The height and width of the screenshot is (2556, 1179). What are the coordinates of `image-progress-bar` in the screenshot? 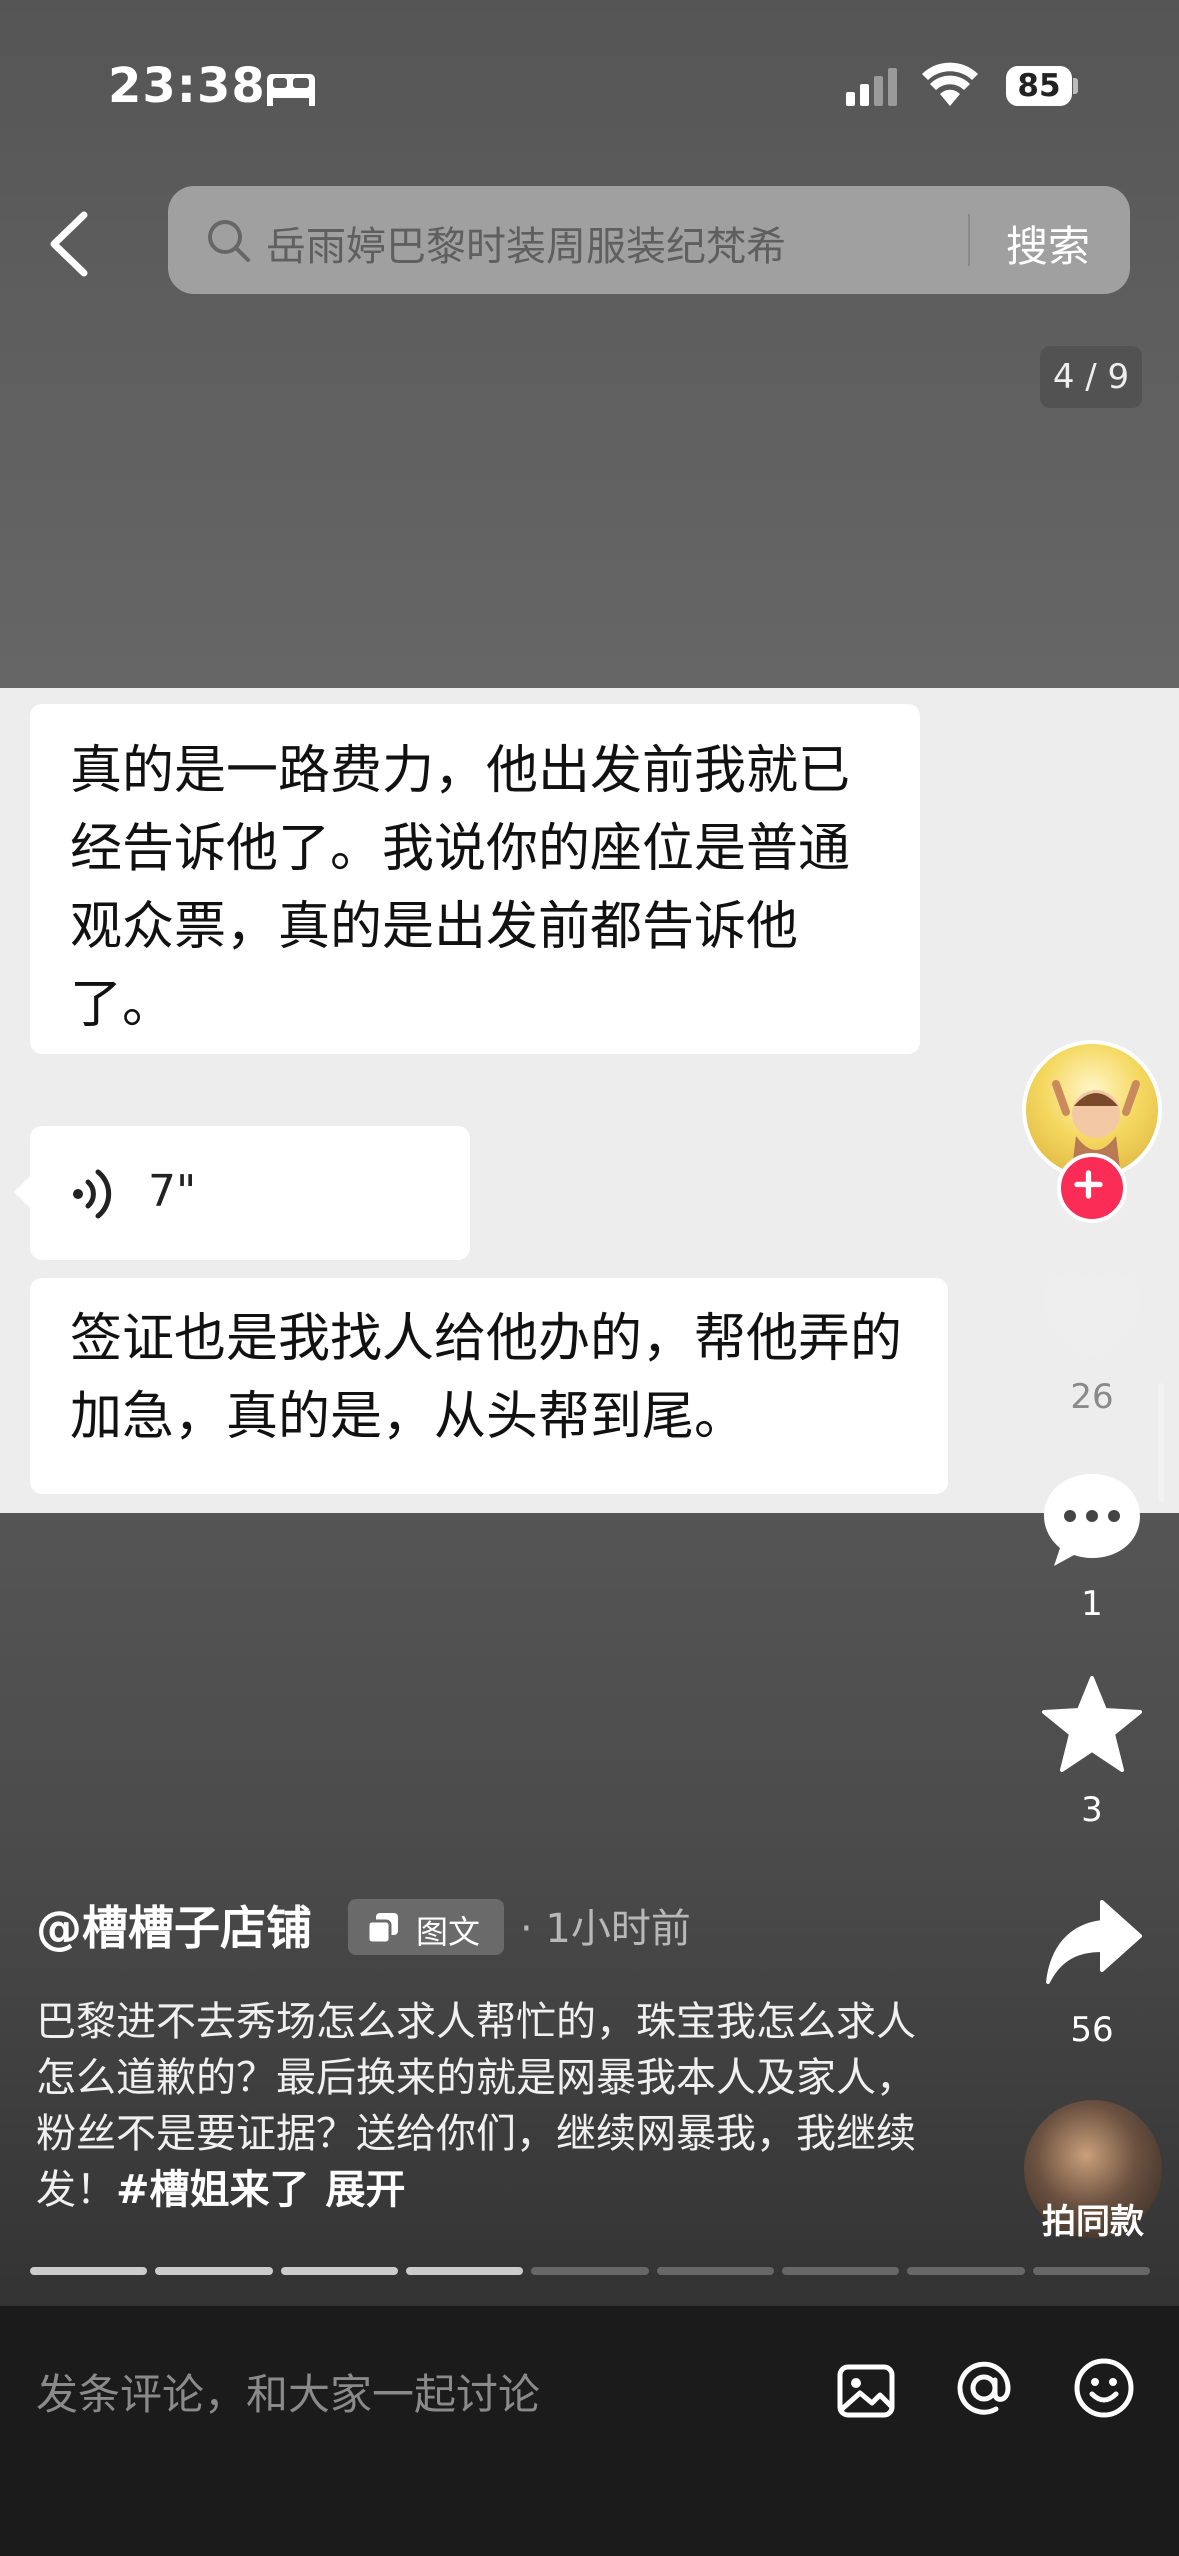 It's located at (590, 2271).